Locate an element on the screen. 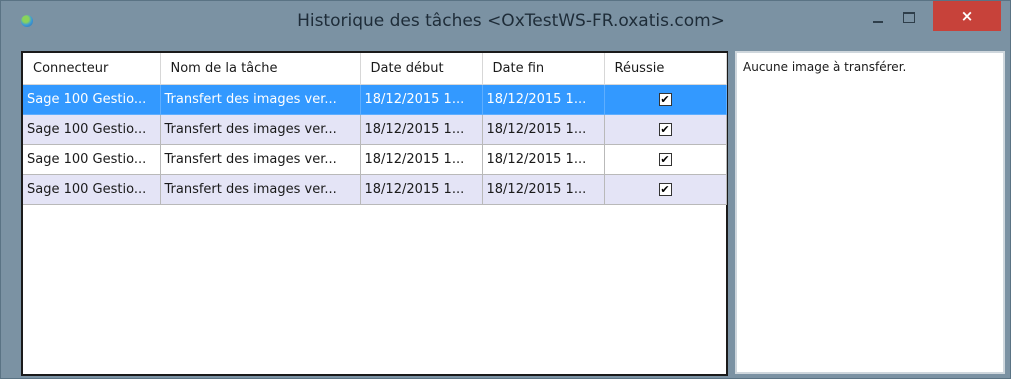 This screenshot has height=379, width=1011. maximize-button is located at coordinates (909, 17).